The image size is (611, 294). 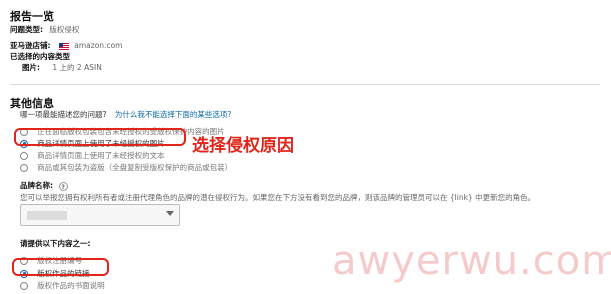 I want to click on why-options-link: 为什么我不能选择下面的某些选项?, so click(x=173, y=114).